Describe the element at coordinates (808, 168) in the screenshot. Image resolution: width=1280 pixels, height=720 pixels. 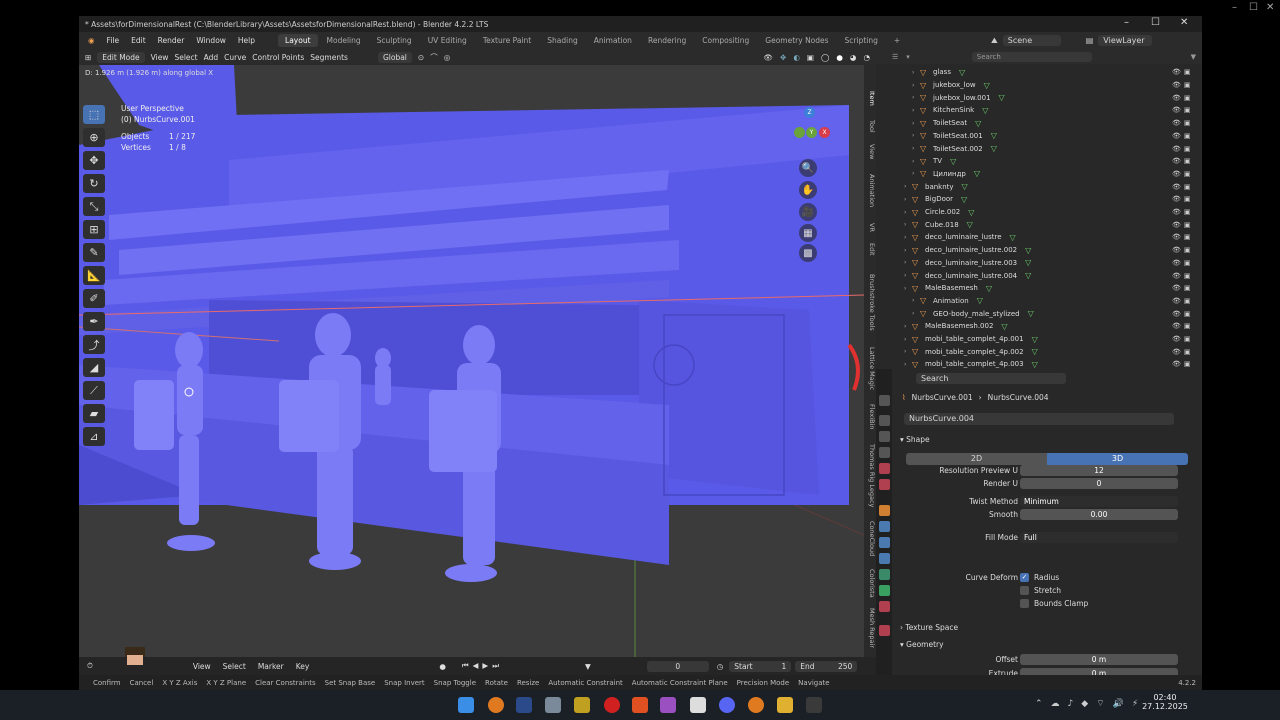
I see `zoom-icon: 🔍` at that location.